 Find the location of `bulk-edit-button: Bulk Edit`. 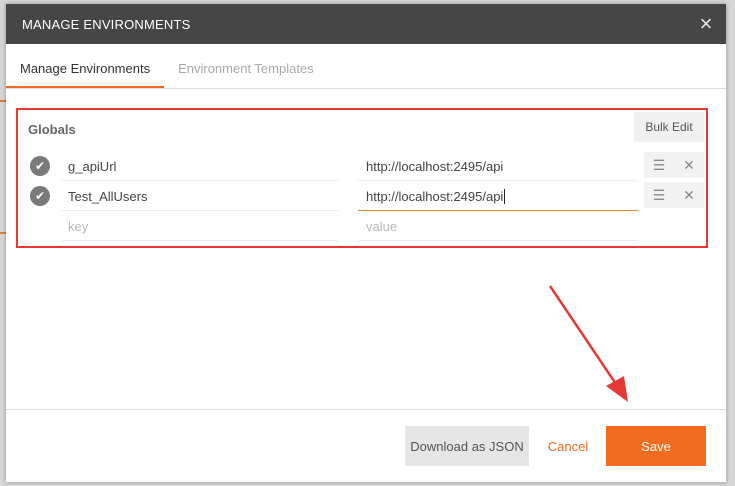

bulk-edit-button: Bulk Edit is located at coordinates (669, 127).